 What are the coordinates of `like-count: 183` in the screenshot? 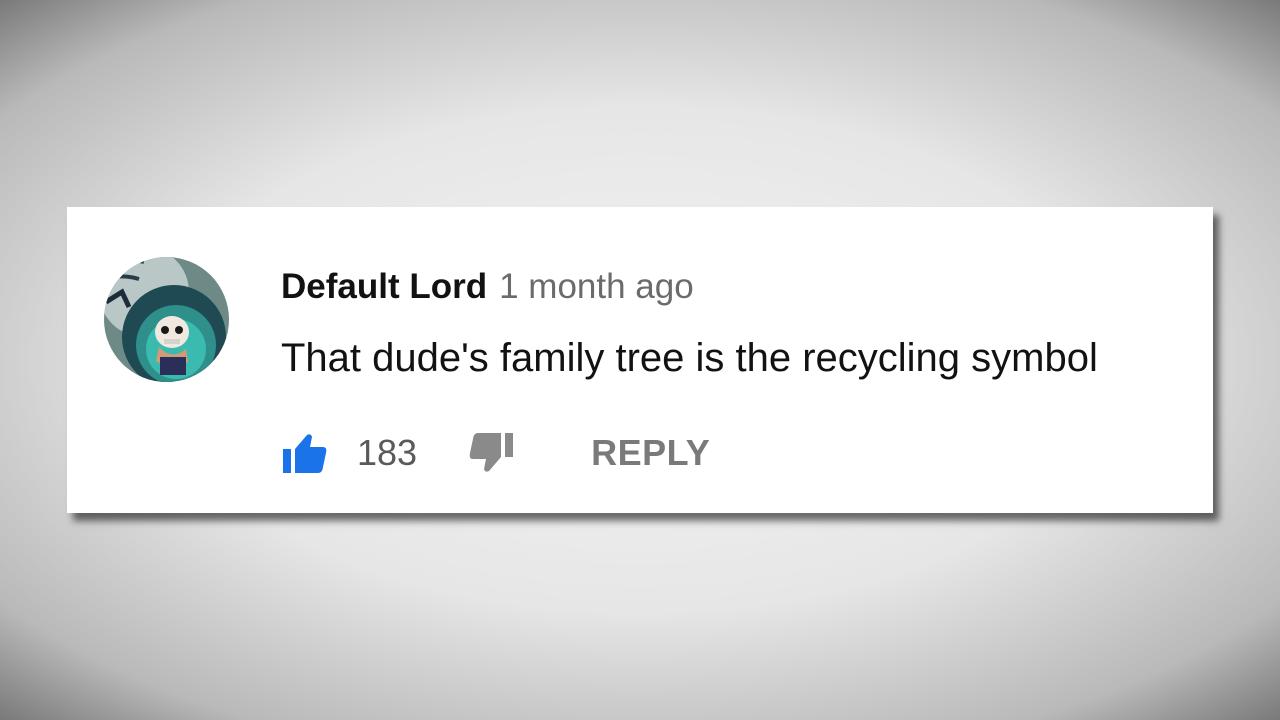 It's located at (387, 452).